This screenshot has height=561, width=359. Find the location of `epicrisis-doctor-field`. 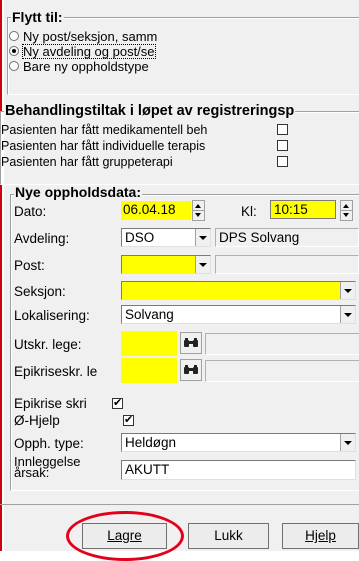

epicrisis-doctor-field is located at coordinates (149, 370).